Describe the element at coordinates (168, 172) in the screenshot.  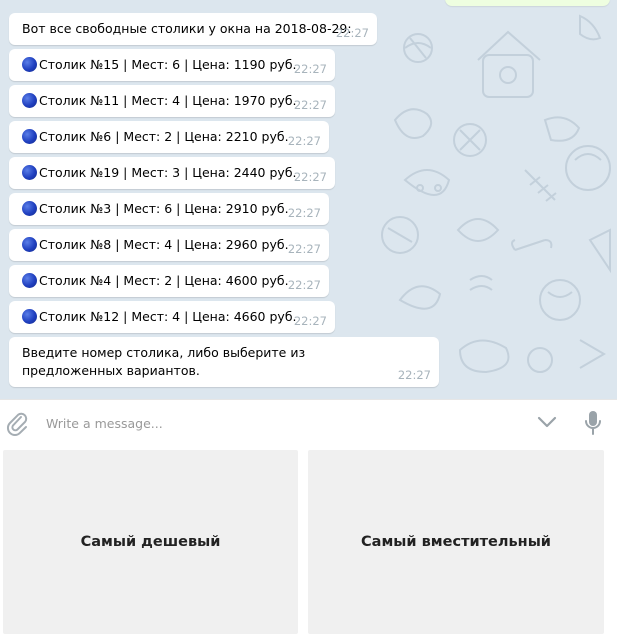
I see `message-text: Столик №19 | Мест: 3 | Цена: 2440 руб.` at that location.